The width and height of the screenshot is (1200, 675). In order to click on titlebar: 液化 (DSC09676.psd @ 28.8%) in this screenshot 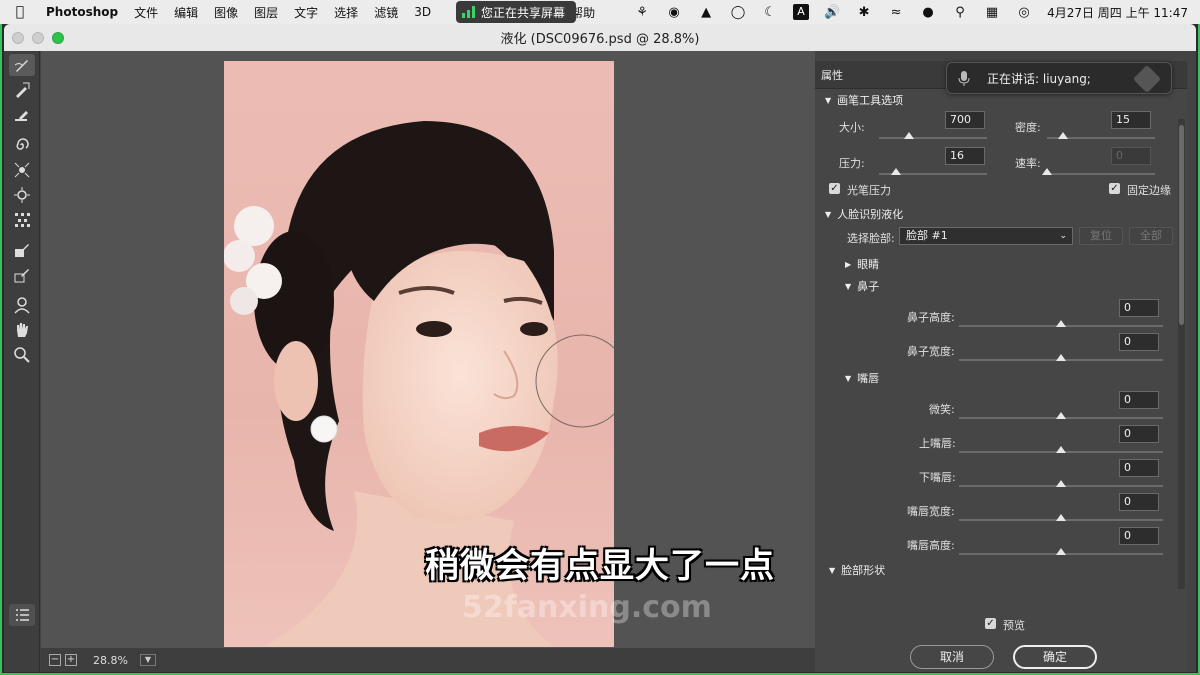, I will do `click(600, 37)`.